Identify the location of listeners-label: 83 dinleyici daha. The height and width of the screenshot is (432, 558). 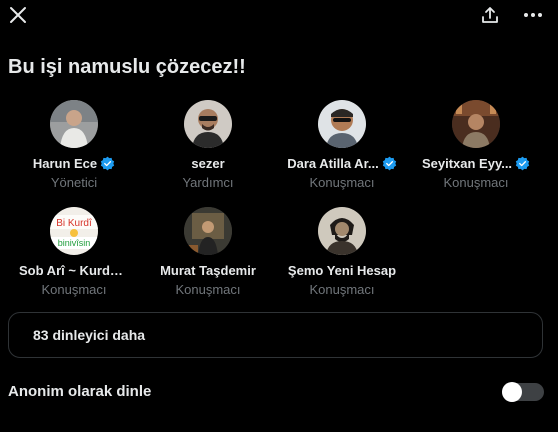
(89, 335).